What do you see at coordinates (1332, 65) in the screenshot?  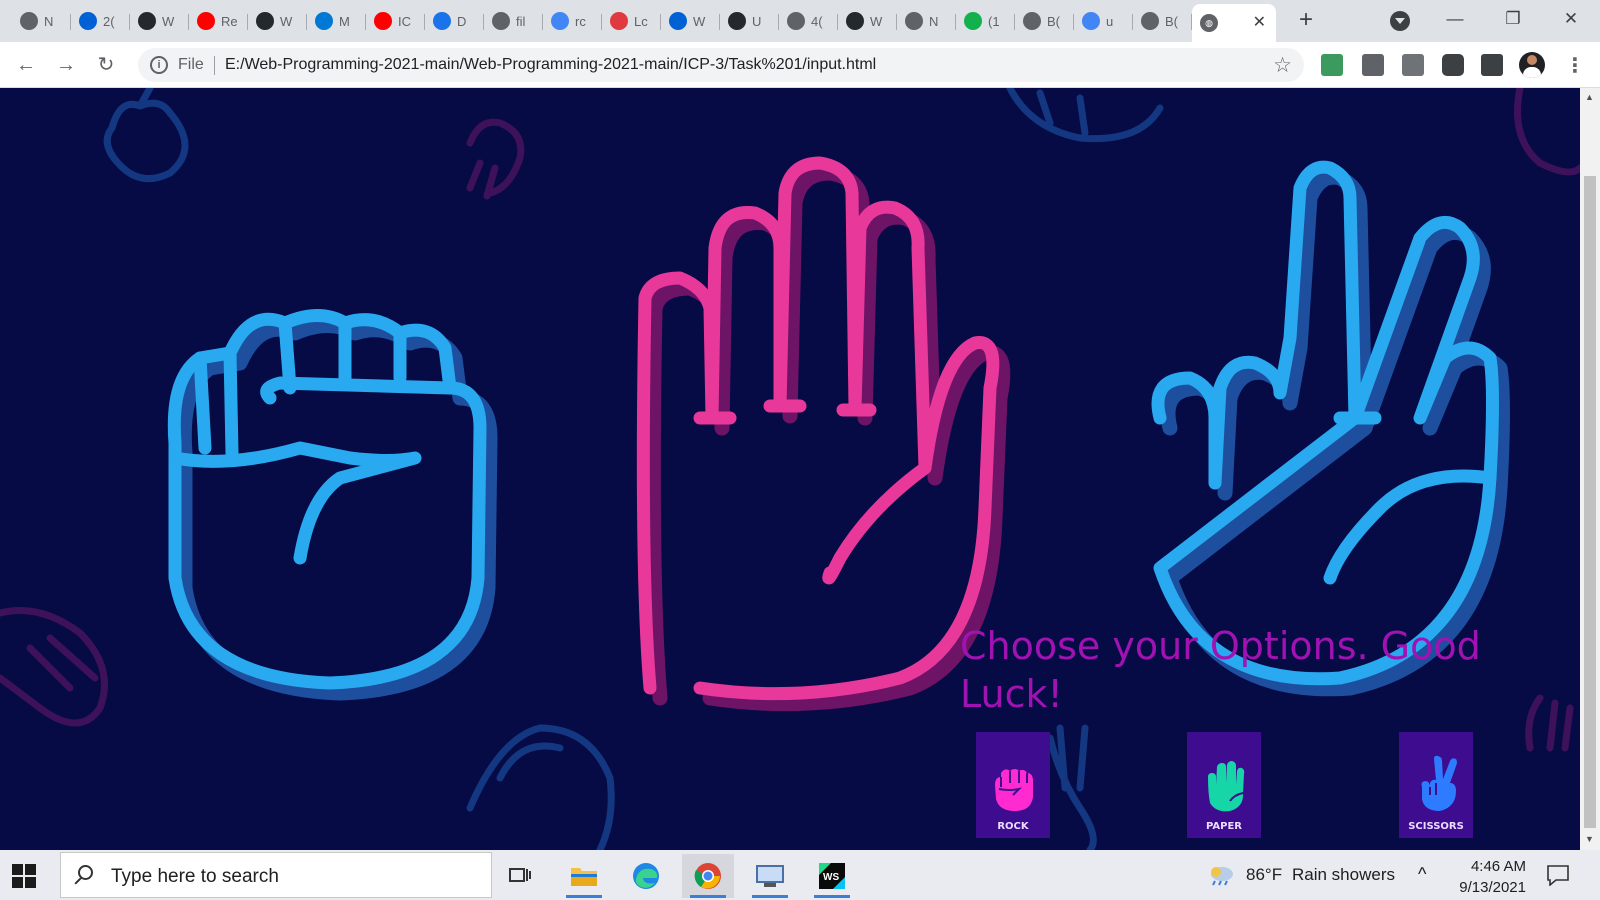 I see `extension-check-icon` at bounding box center [1332, 65].